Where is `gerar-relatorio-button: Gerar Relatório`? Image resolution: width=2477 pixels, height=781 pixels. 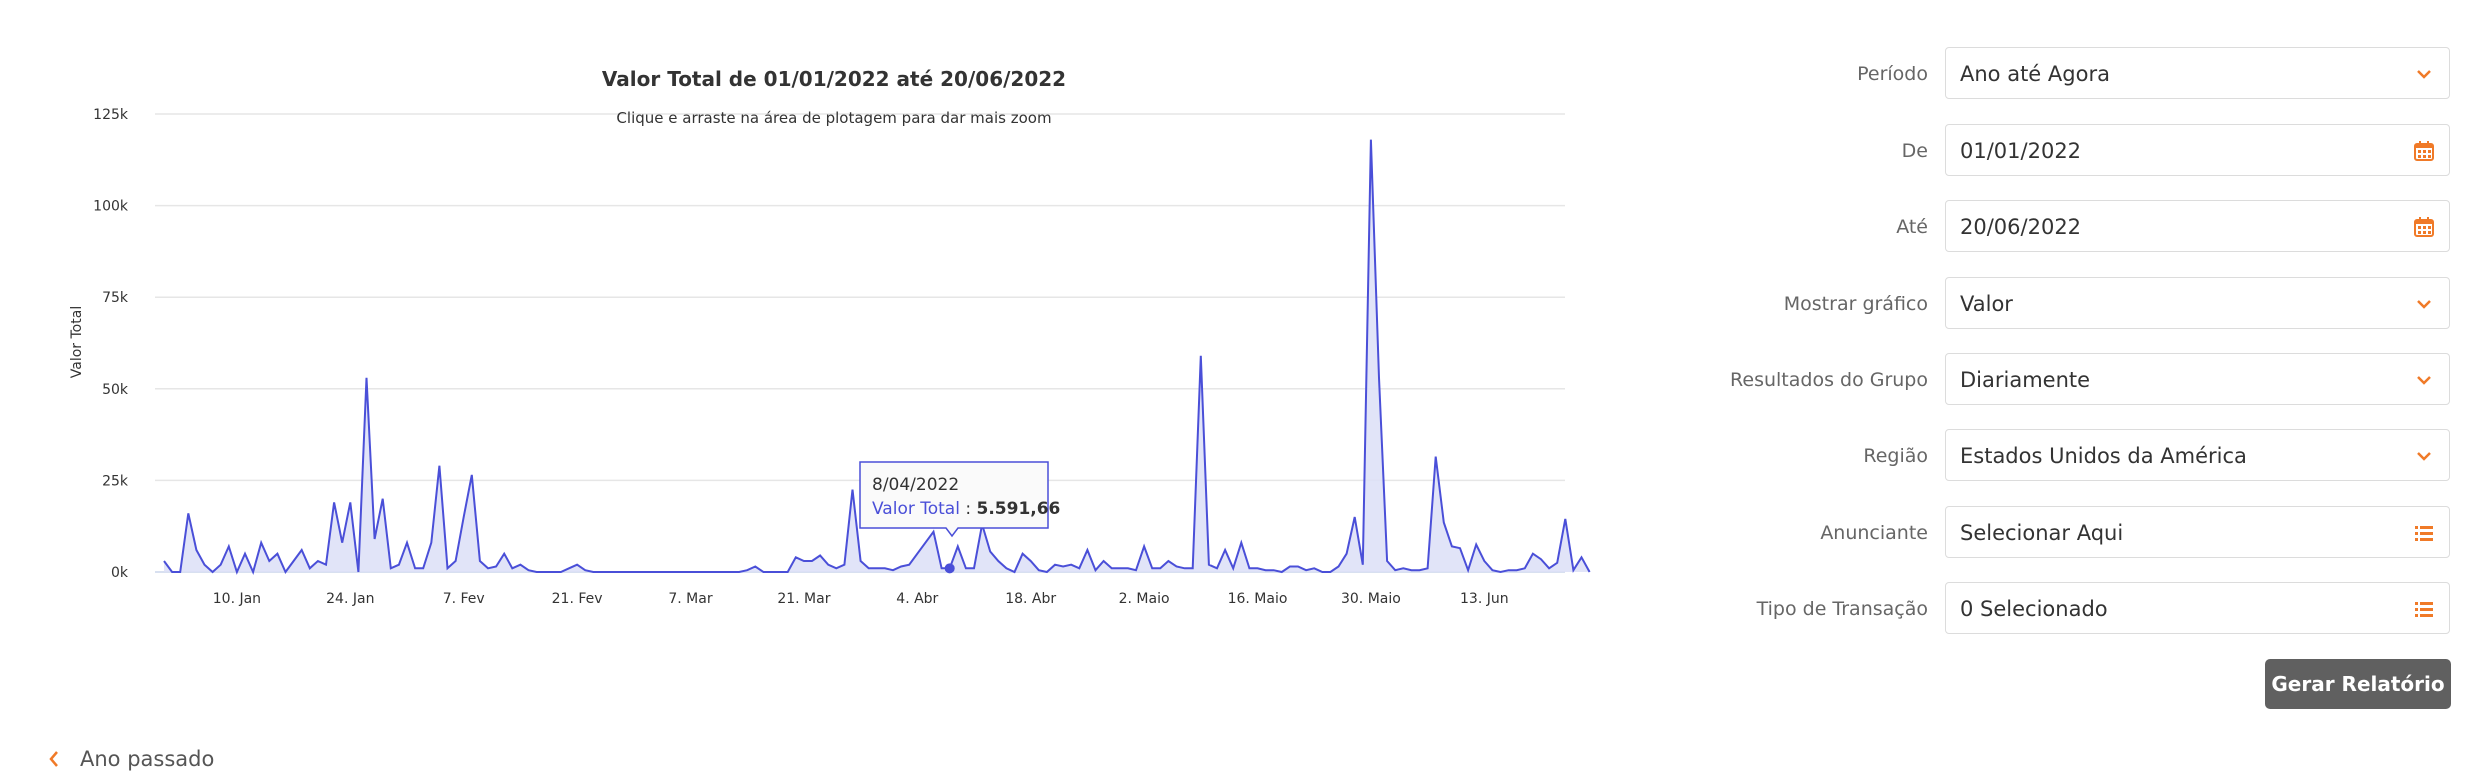
gerar-relatorio-button: Gerar Relatório is located at coordinates (2358, 684).